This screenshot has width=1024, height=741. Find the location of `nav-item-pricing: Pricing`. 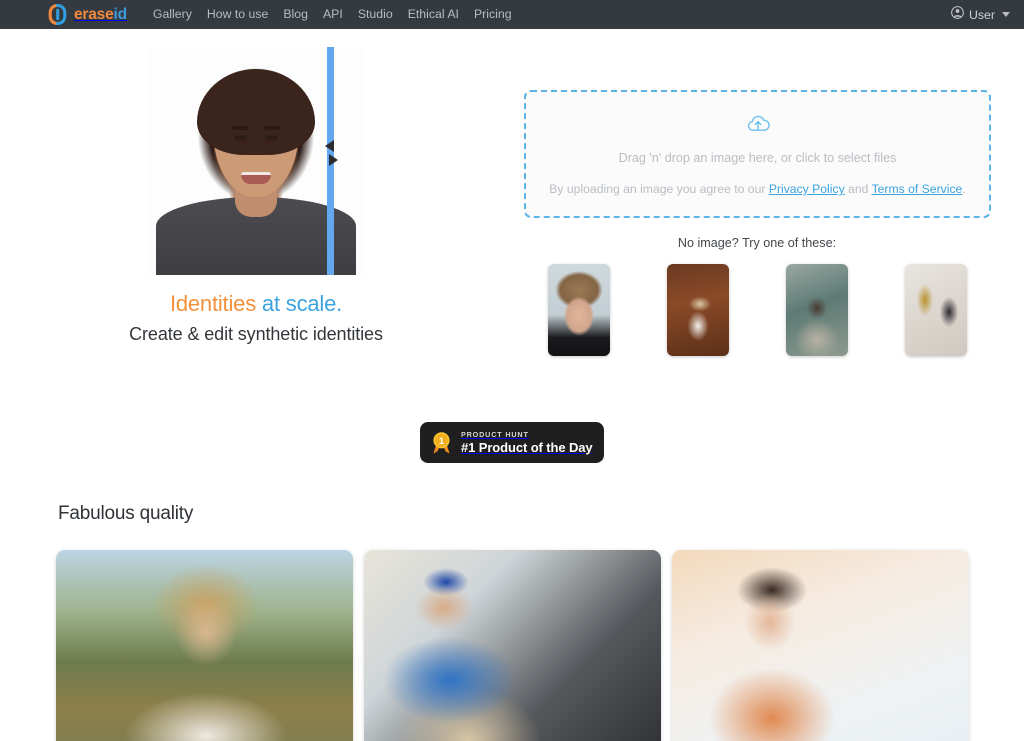

nav-item-pricing: Pricing is located at coordinates (493, 14).